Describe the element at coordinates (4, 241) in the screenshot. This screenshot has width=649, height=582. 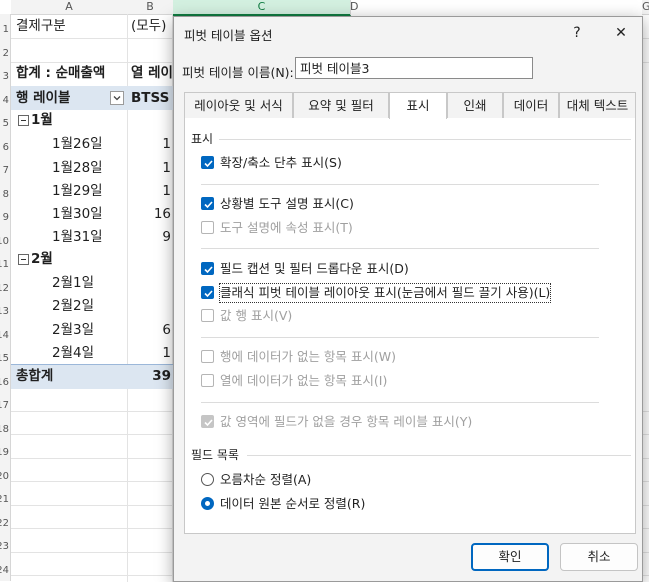
I see `row-header-number: 10` at that location.